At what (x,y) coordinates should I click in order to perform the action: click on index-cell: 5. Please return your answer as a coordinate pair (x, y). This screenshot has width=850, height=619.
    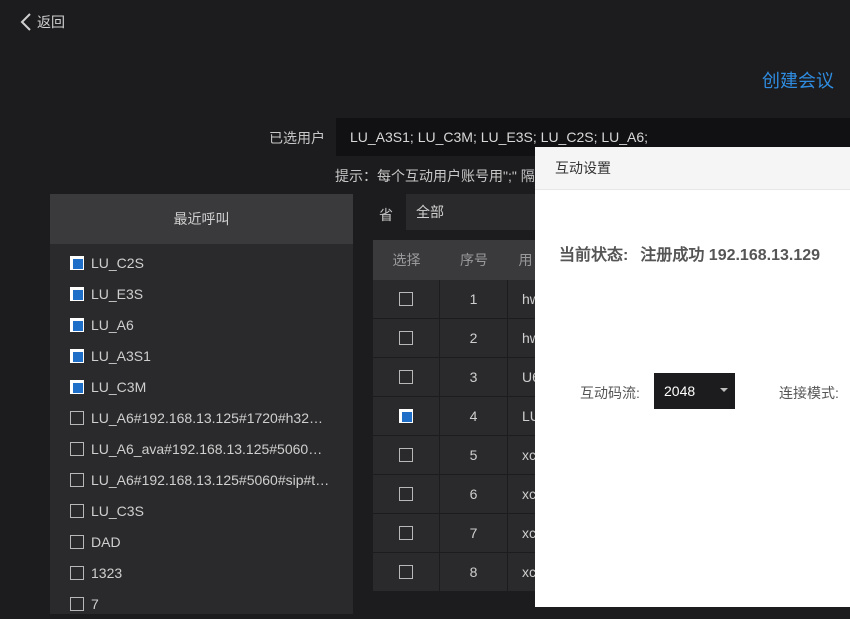
    Looking at the image, I should click on (474, 455).